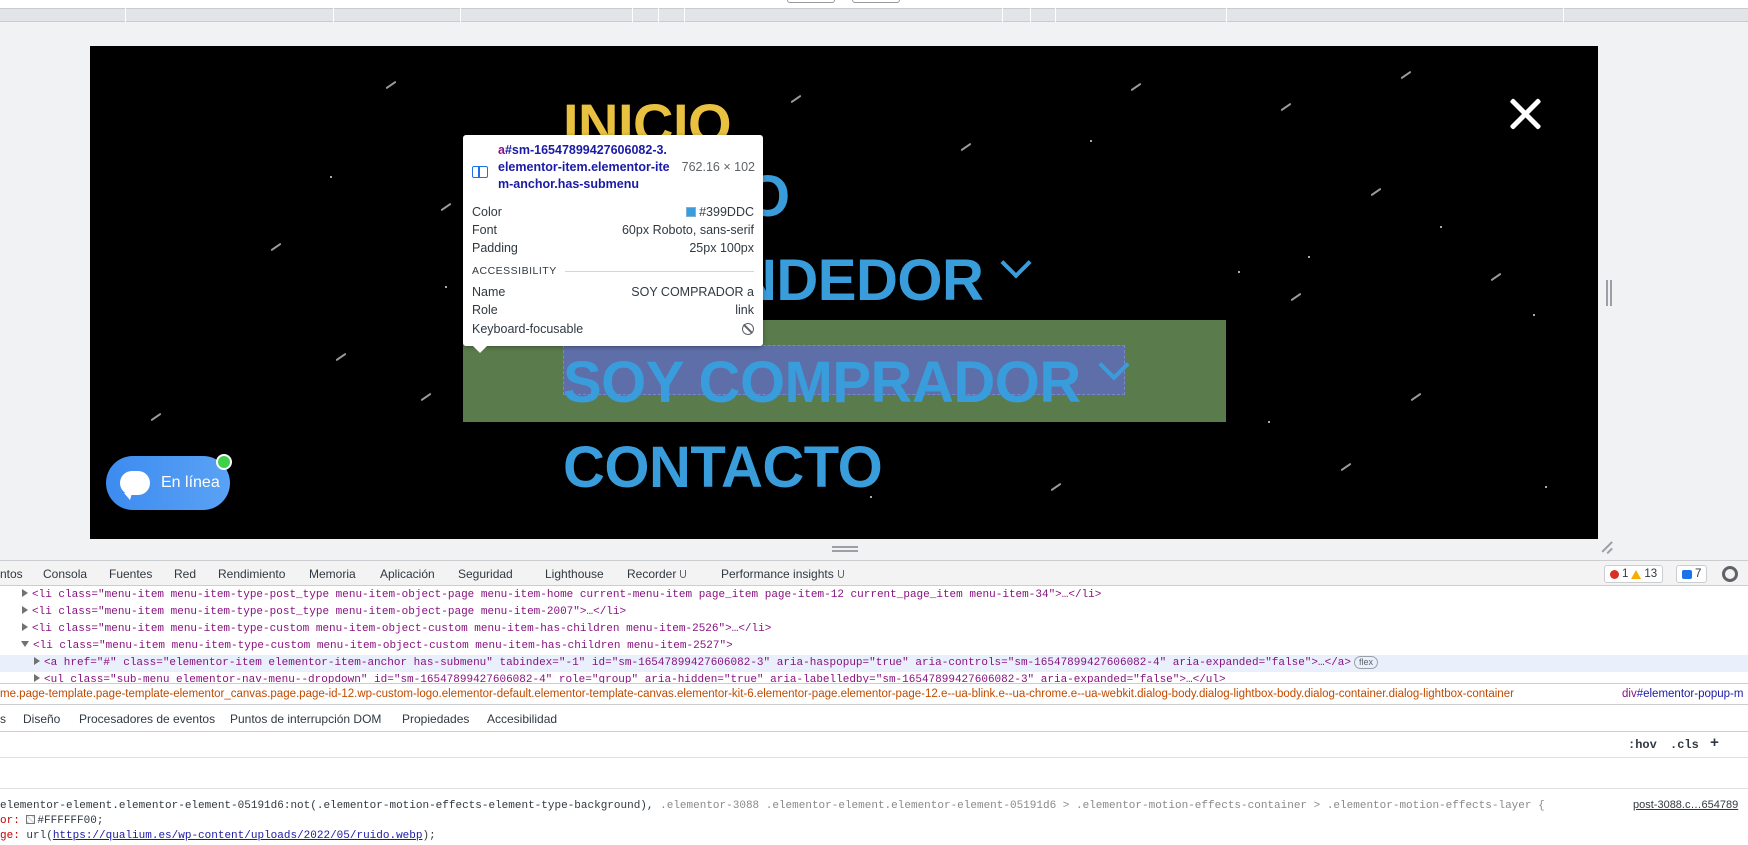  I want to click on breadcrumb-item-popup: div#elementor-popup-m, so click(1682, 694).